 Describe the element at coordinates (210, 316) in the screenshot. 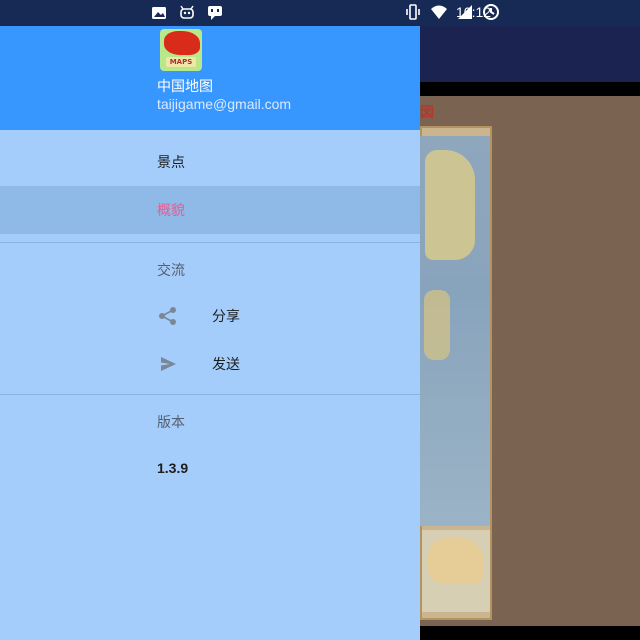

I see `drawer-item-share: 分享` at that location.